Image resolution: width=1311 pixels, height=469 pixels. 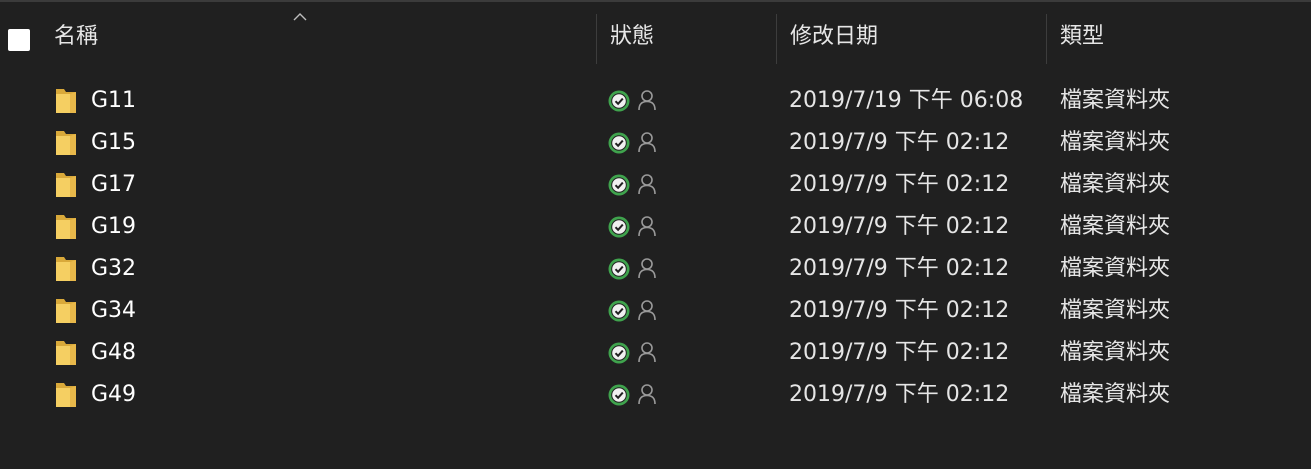 I want to click on column-header-modified: 修改日期, so click(x=917, y=34).